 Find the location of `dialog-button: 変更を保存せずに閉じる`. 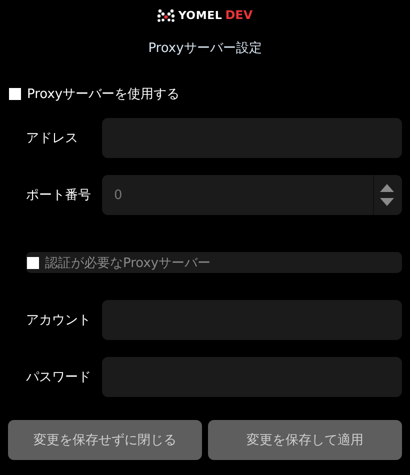

dialog-button: 変更を保存せずに閉じる is located at coordinates (105, 440).